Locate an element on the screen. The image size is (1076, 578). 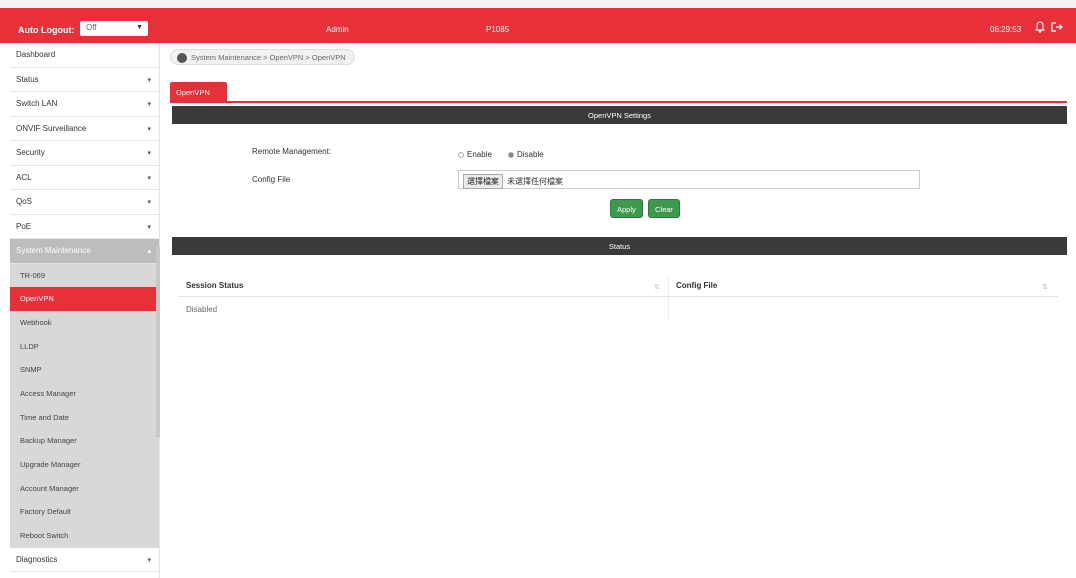
bell-icon is located at coordinates (1040, 28).